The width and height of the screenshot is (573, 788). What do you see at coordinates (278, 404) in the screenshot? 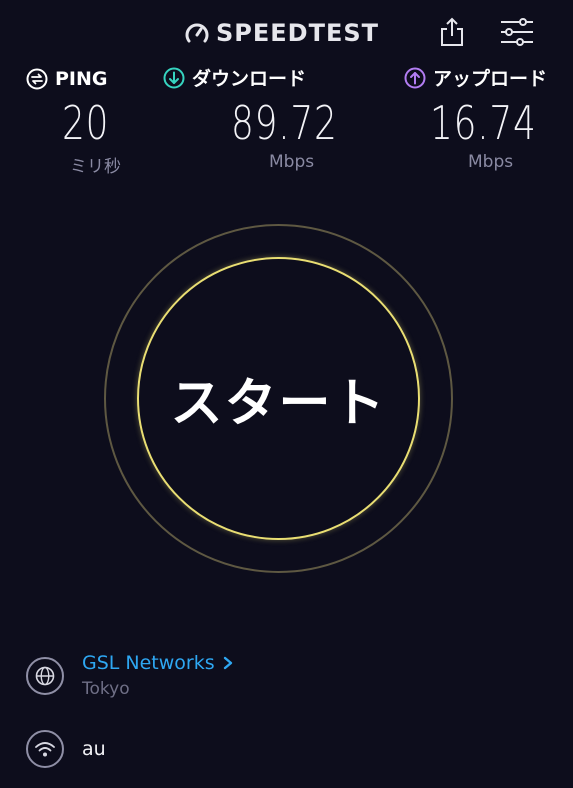
I see `start-label: スタート` at bounding box center [278, 404].